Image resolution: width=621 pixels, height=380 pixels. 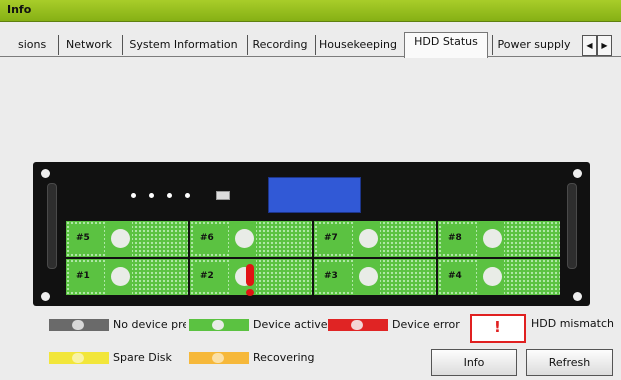 I want to click on legend-recovering-icon, so click(x=219, y=358).